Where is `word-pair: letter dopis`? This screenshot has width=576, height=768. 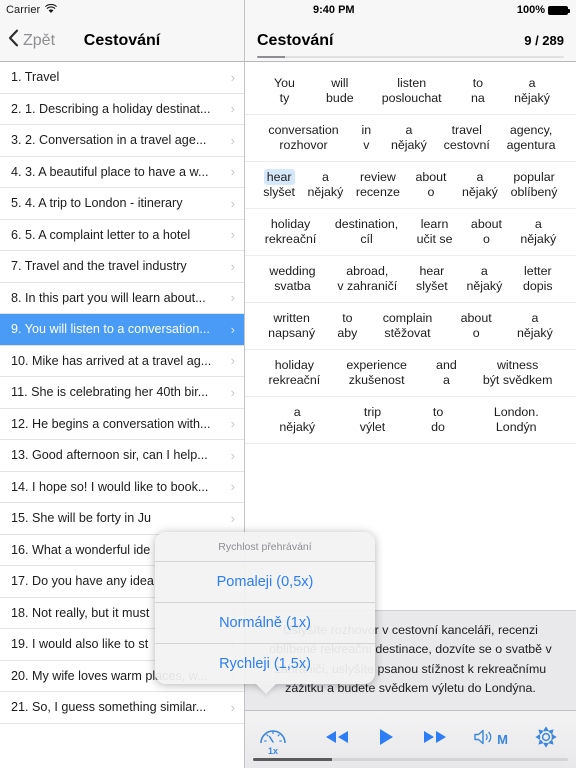
word-pair: letter dopis is located at coordinates (538, 278).